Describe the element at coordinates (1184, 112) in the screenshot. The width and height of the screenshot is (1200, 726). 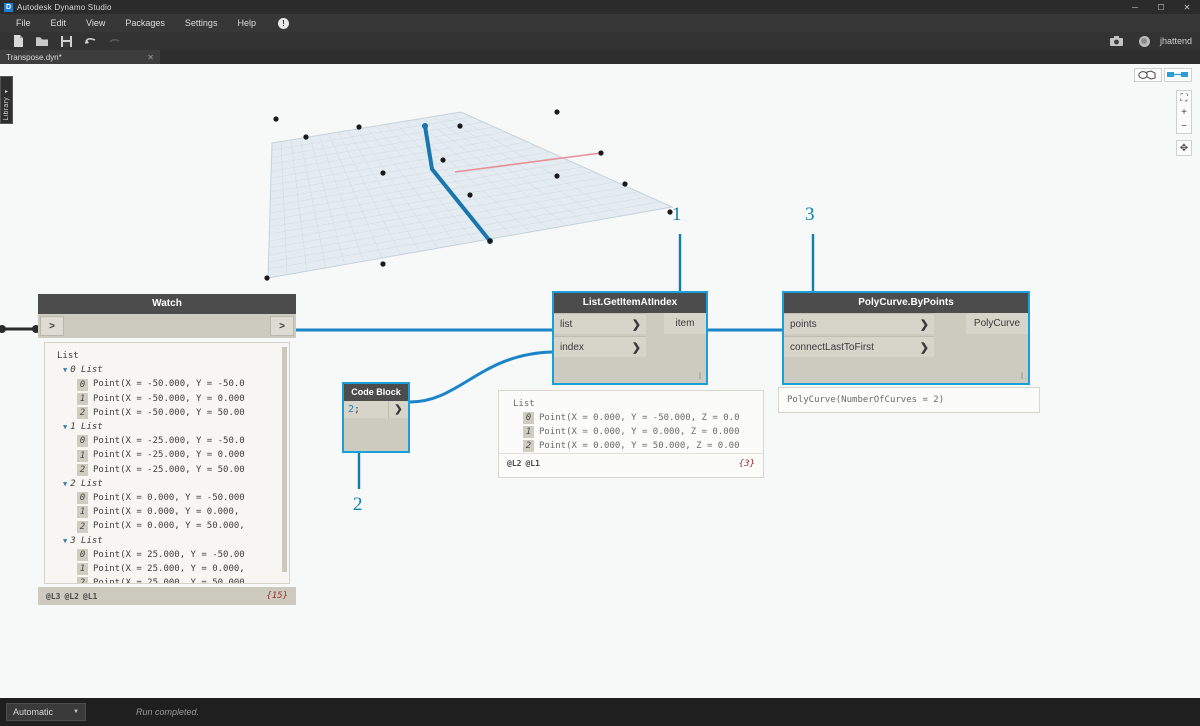
I see `zoom-in-button: +` at that location.